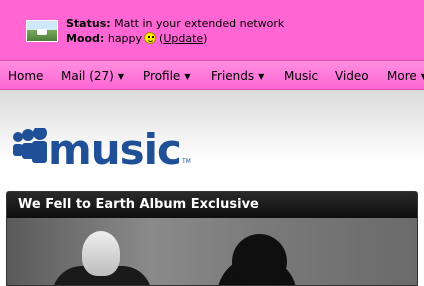 This screenshot has height=286, width=424. I want to click on profile-thumbnail, so click(42, 31).